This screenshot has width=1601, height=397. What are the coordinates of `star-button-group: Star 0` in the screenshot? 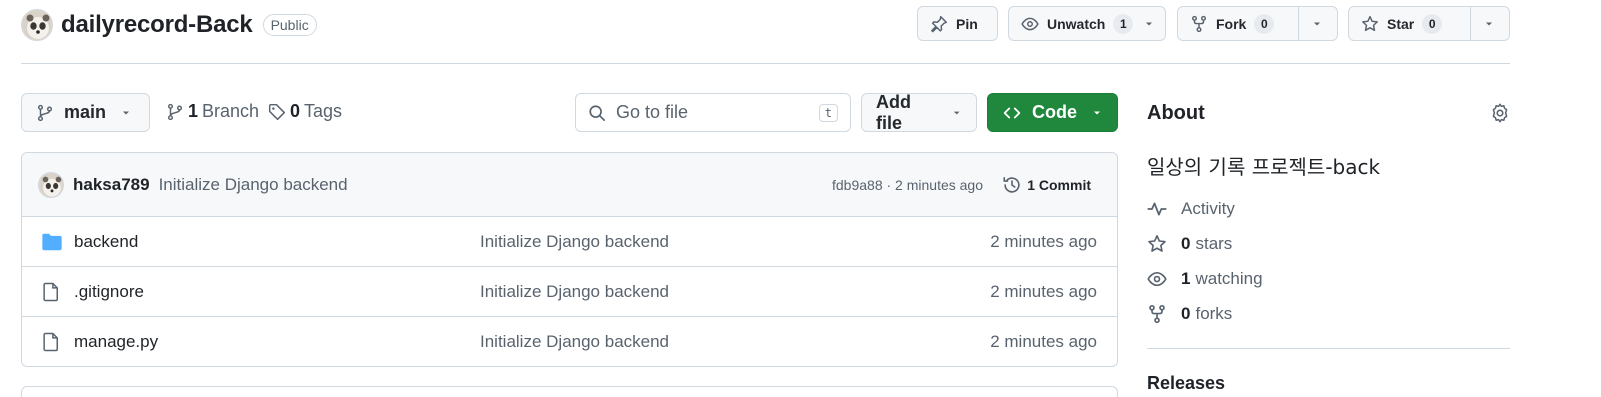 It's located at (1429, 23).